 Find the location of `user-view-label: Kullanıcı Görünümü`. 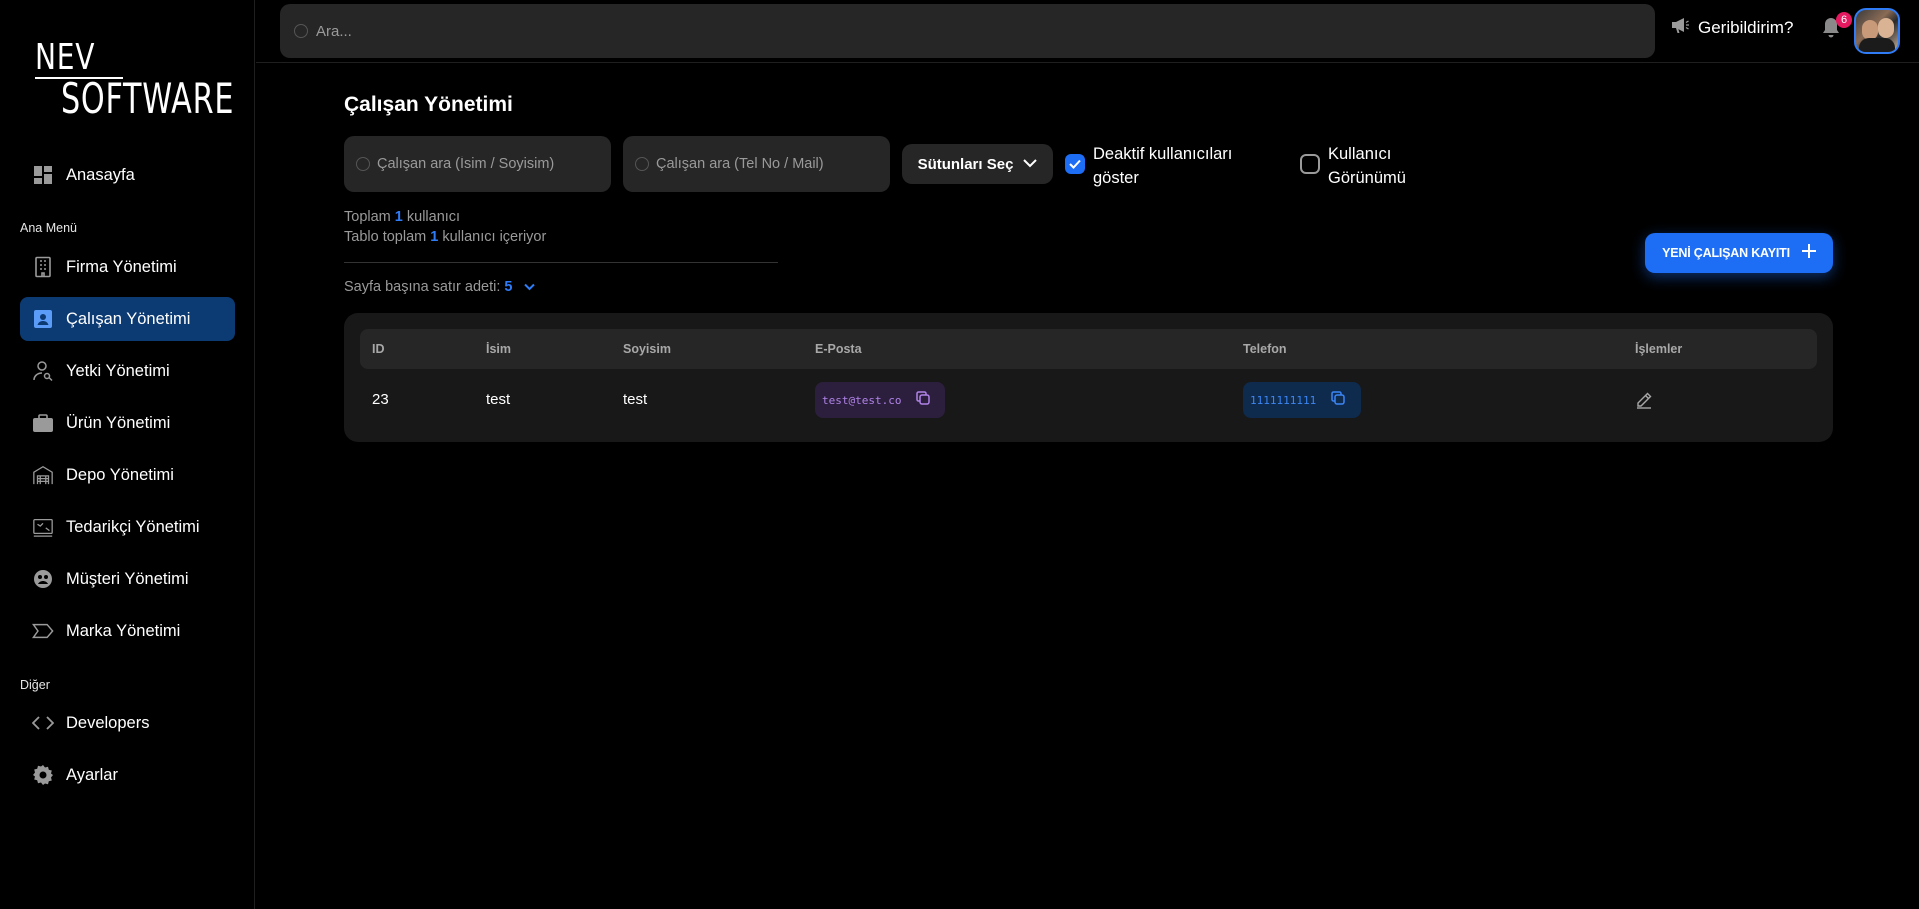

user-view-label: Kullanıcı Görünümü is located at coordinates (1367, 166).